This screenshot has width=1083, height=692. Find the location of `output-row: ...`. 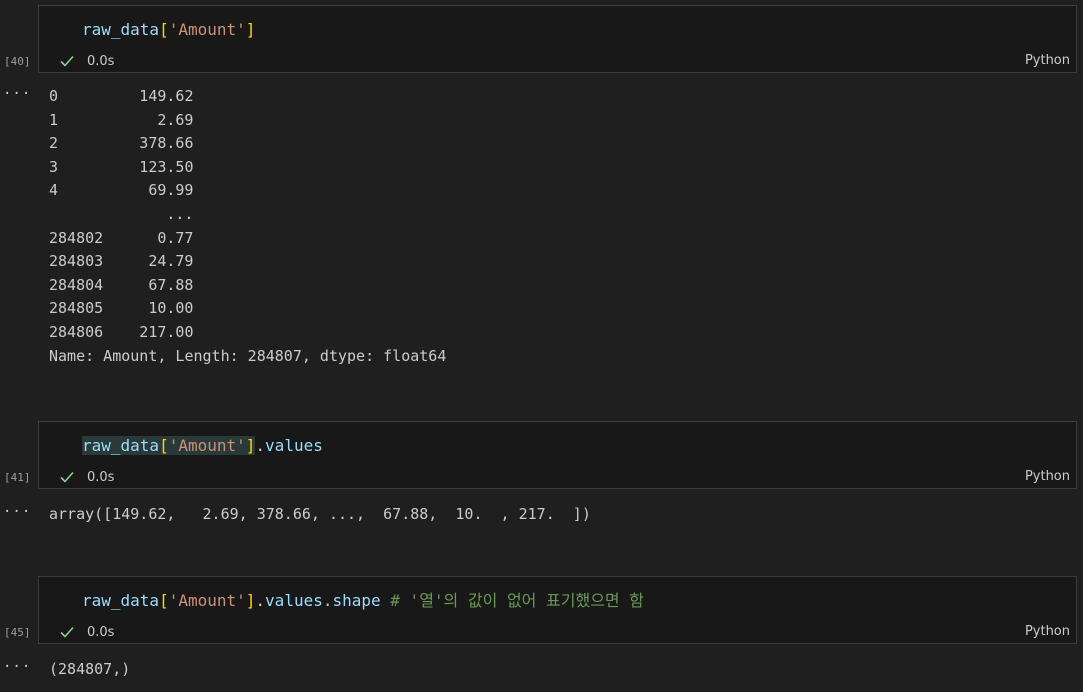

output-row: ... is located at coordinates (247, 215).